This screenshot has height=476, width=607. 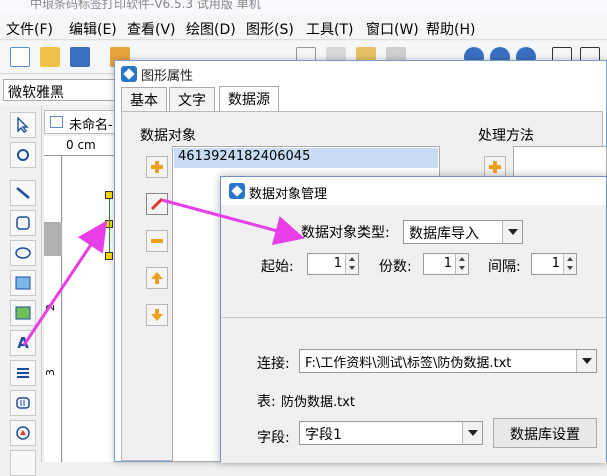 What do you see at coordinates (23, 193) in the screenshot?
I see `line-tool-icon` at bounding box center [23, 193].